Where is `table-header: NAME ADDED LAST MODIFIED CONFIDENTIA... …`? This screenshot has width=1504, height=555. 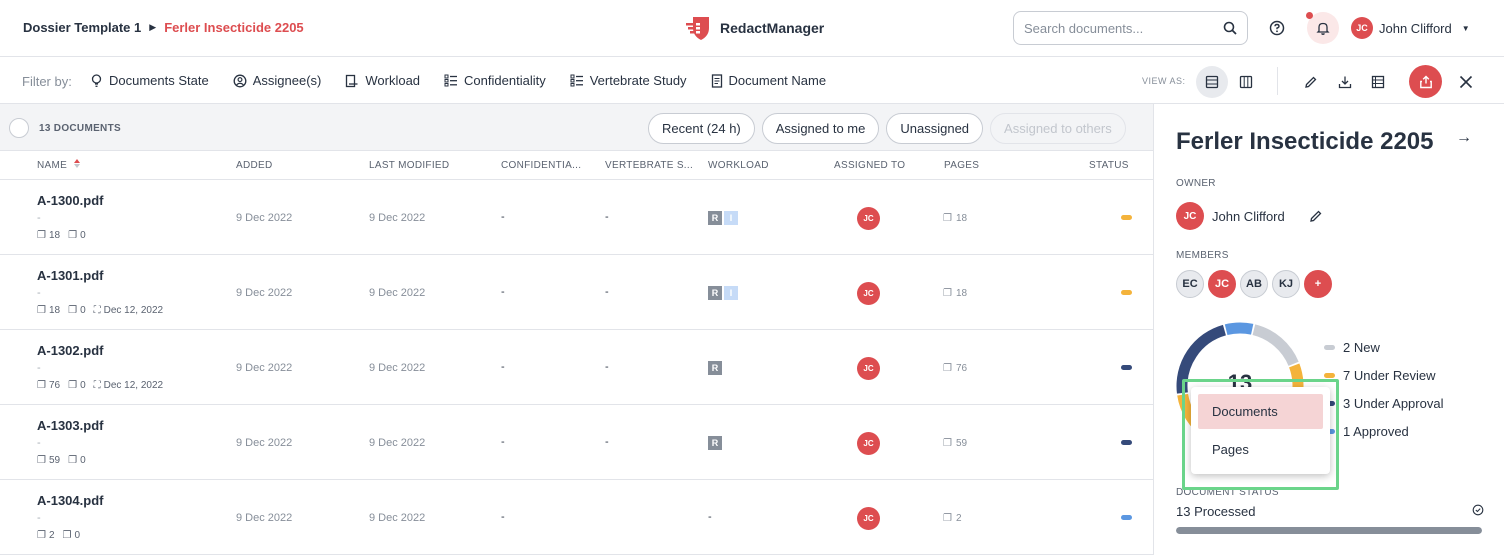
table-header: NAME ADDED LAST MODIFIED CONFIDENTIA... … is located at coordinates (576, 165).